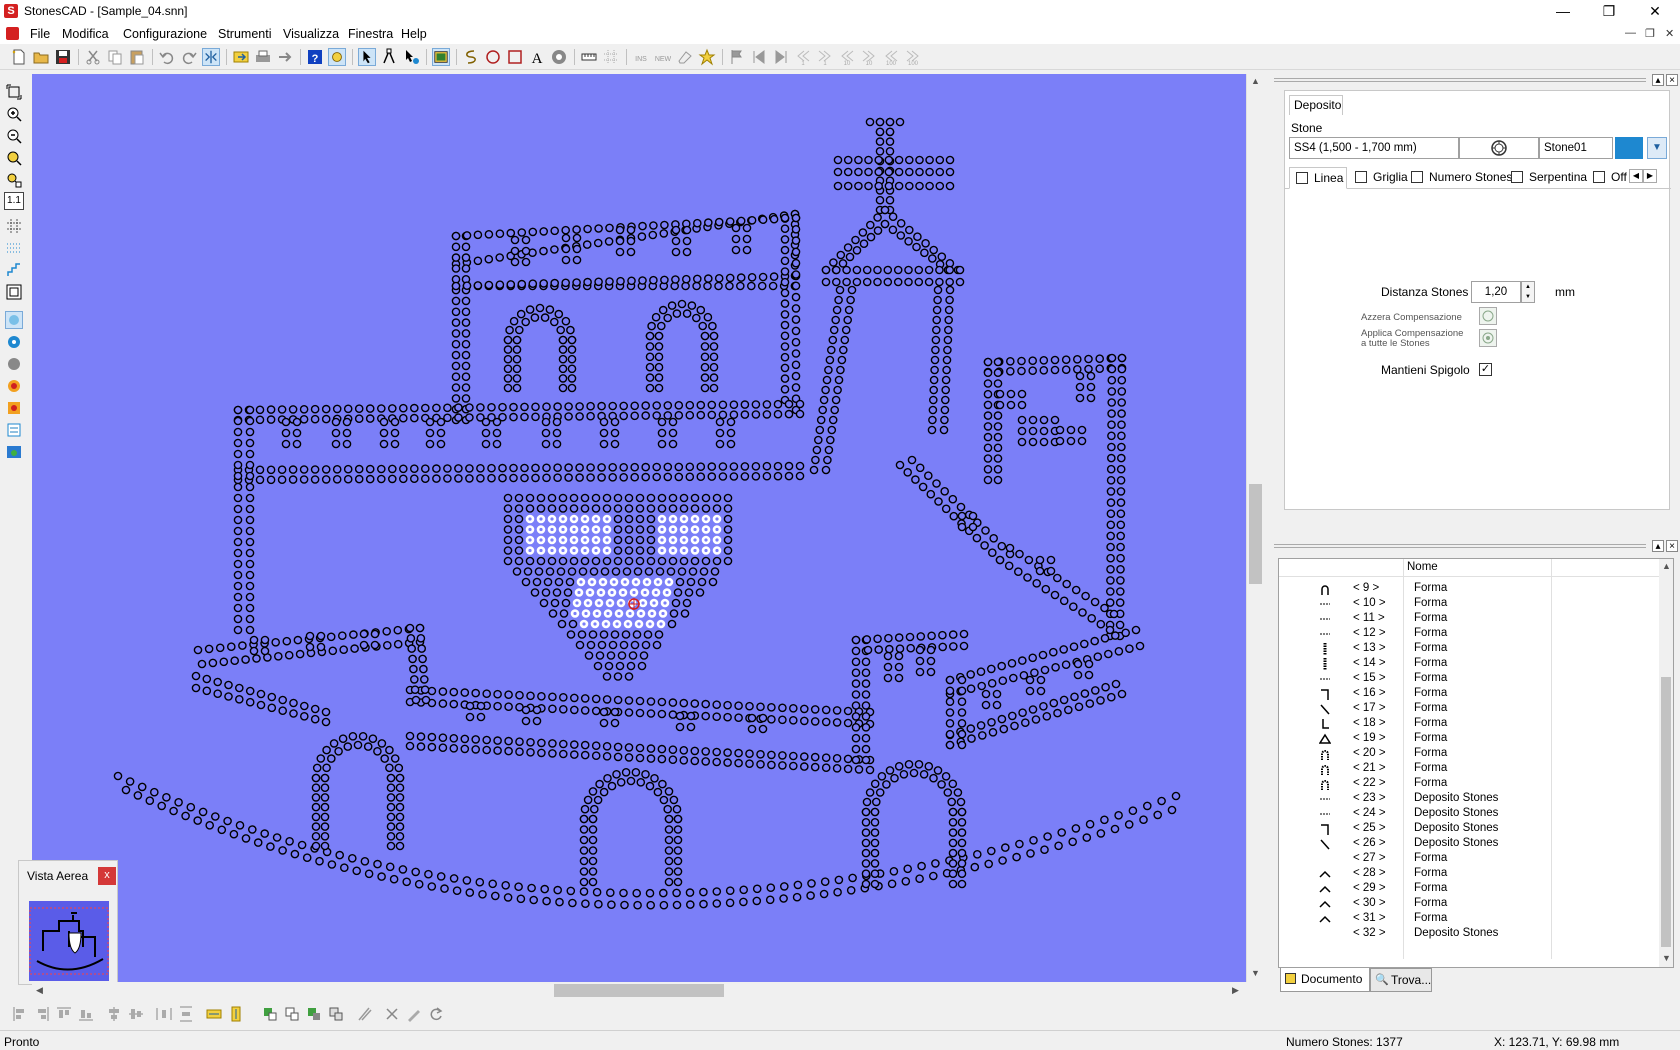  What do you see at coordinates (1629, 148) in the screenshot?
I see `stone-color-swatch` at bounding box center [1629, 148].